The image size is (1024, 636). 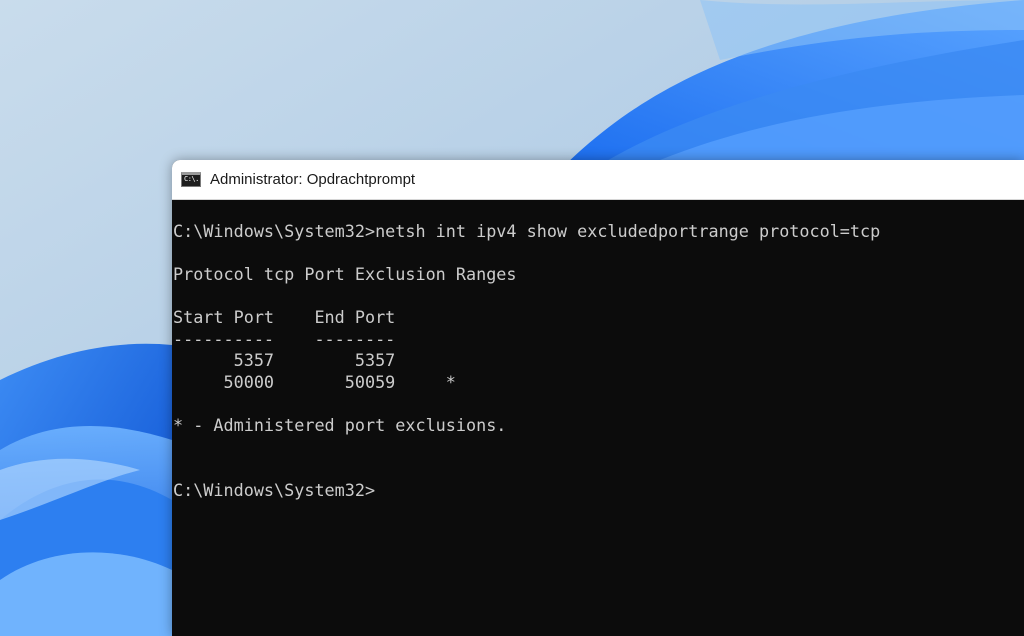 I want to click on cmd-icon: C:\., so click(x=191, y=179).